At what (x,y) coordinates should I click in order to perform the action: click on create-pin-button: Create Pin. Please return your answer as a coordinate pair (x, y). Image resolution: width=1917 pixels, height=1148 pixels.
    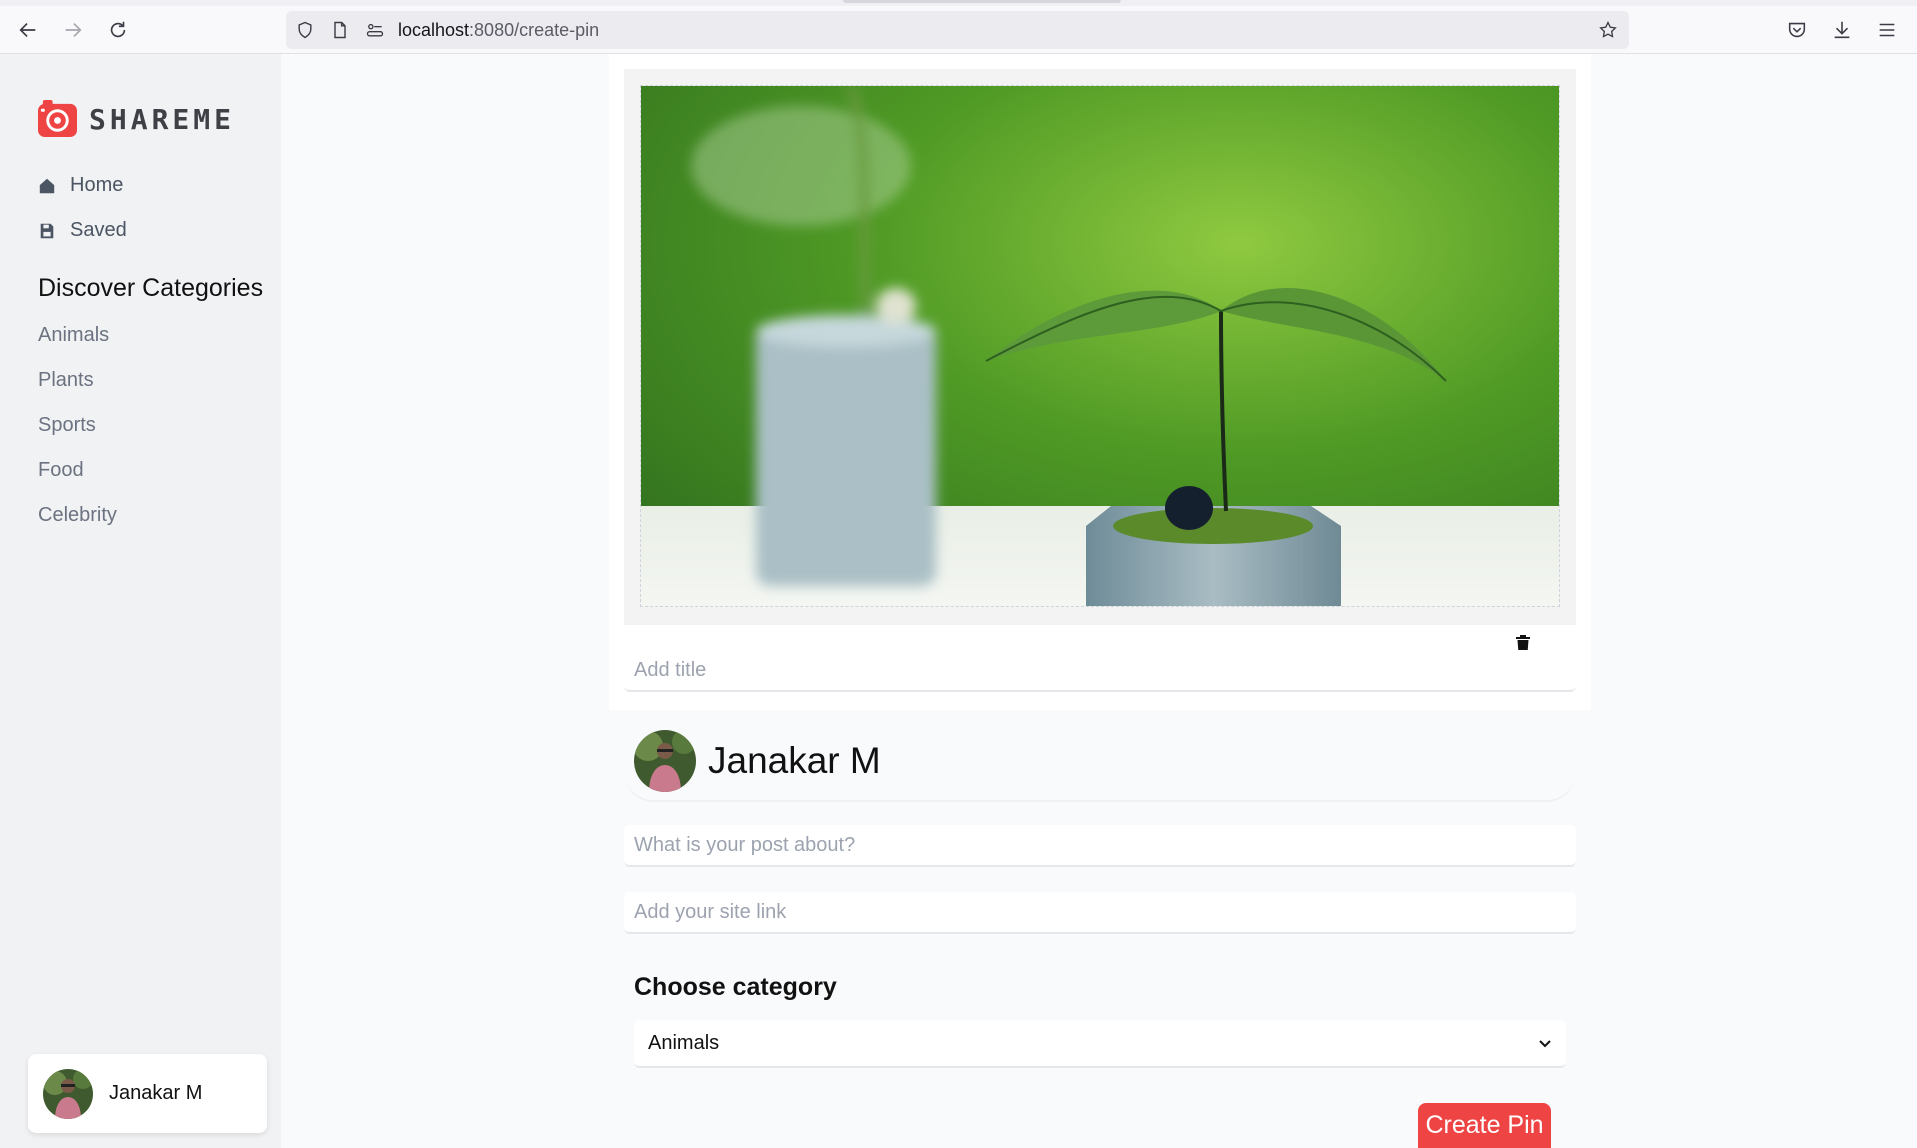
    Looking at the image, I should click on (1484, 1125).